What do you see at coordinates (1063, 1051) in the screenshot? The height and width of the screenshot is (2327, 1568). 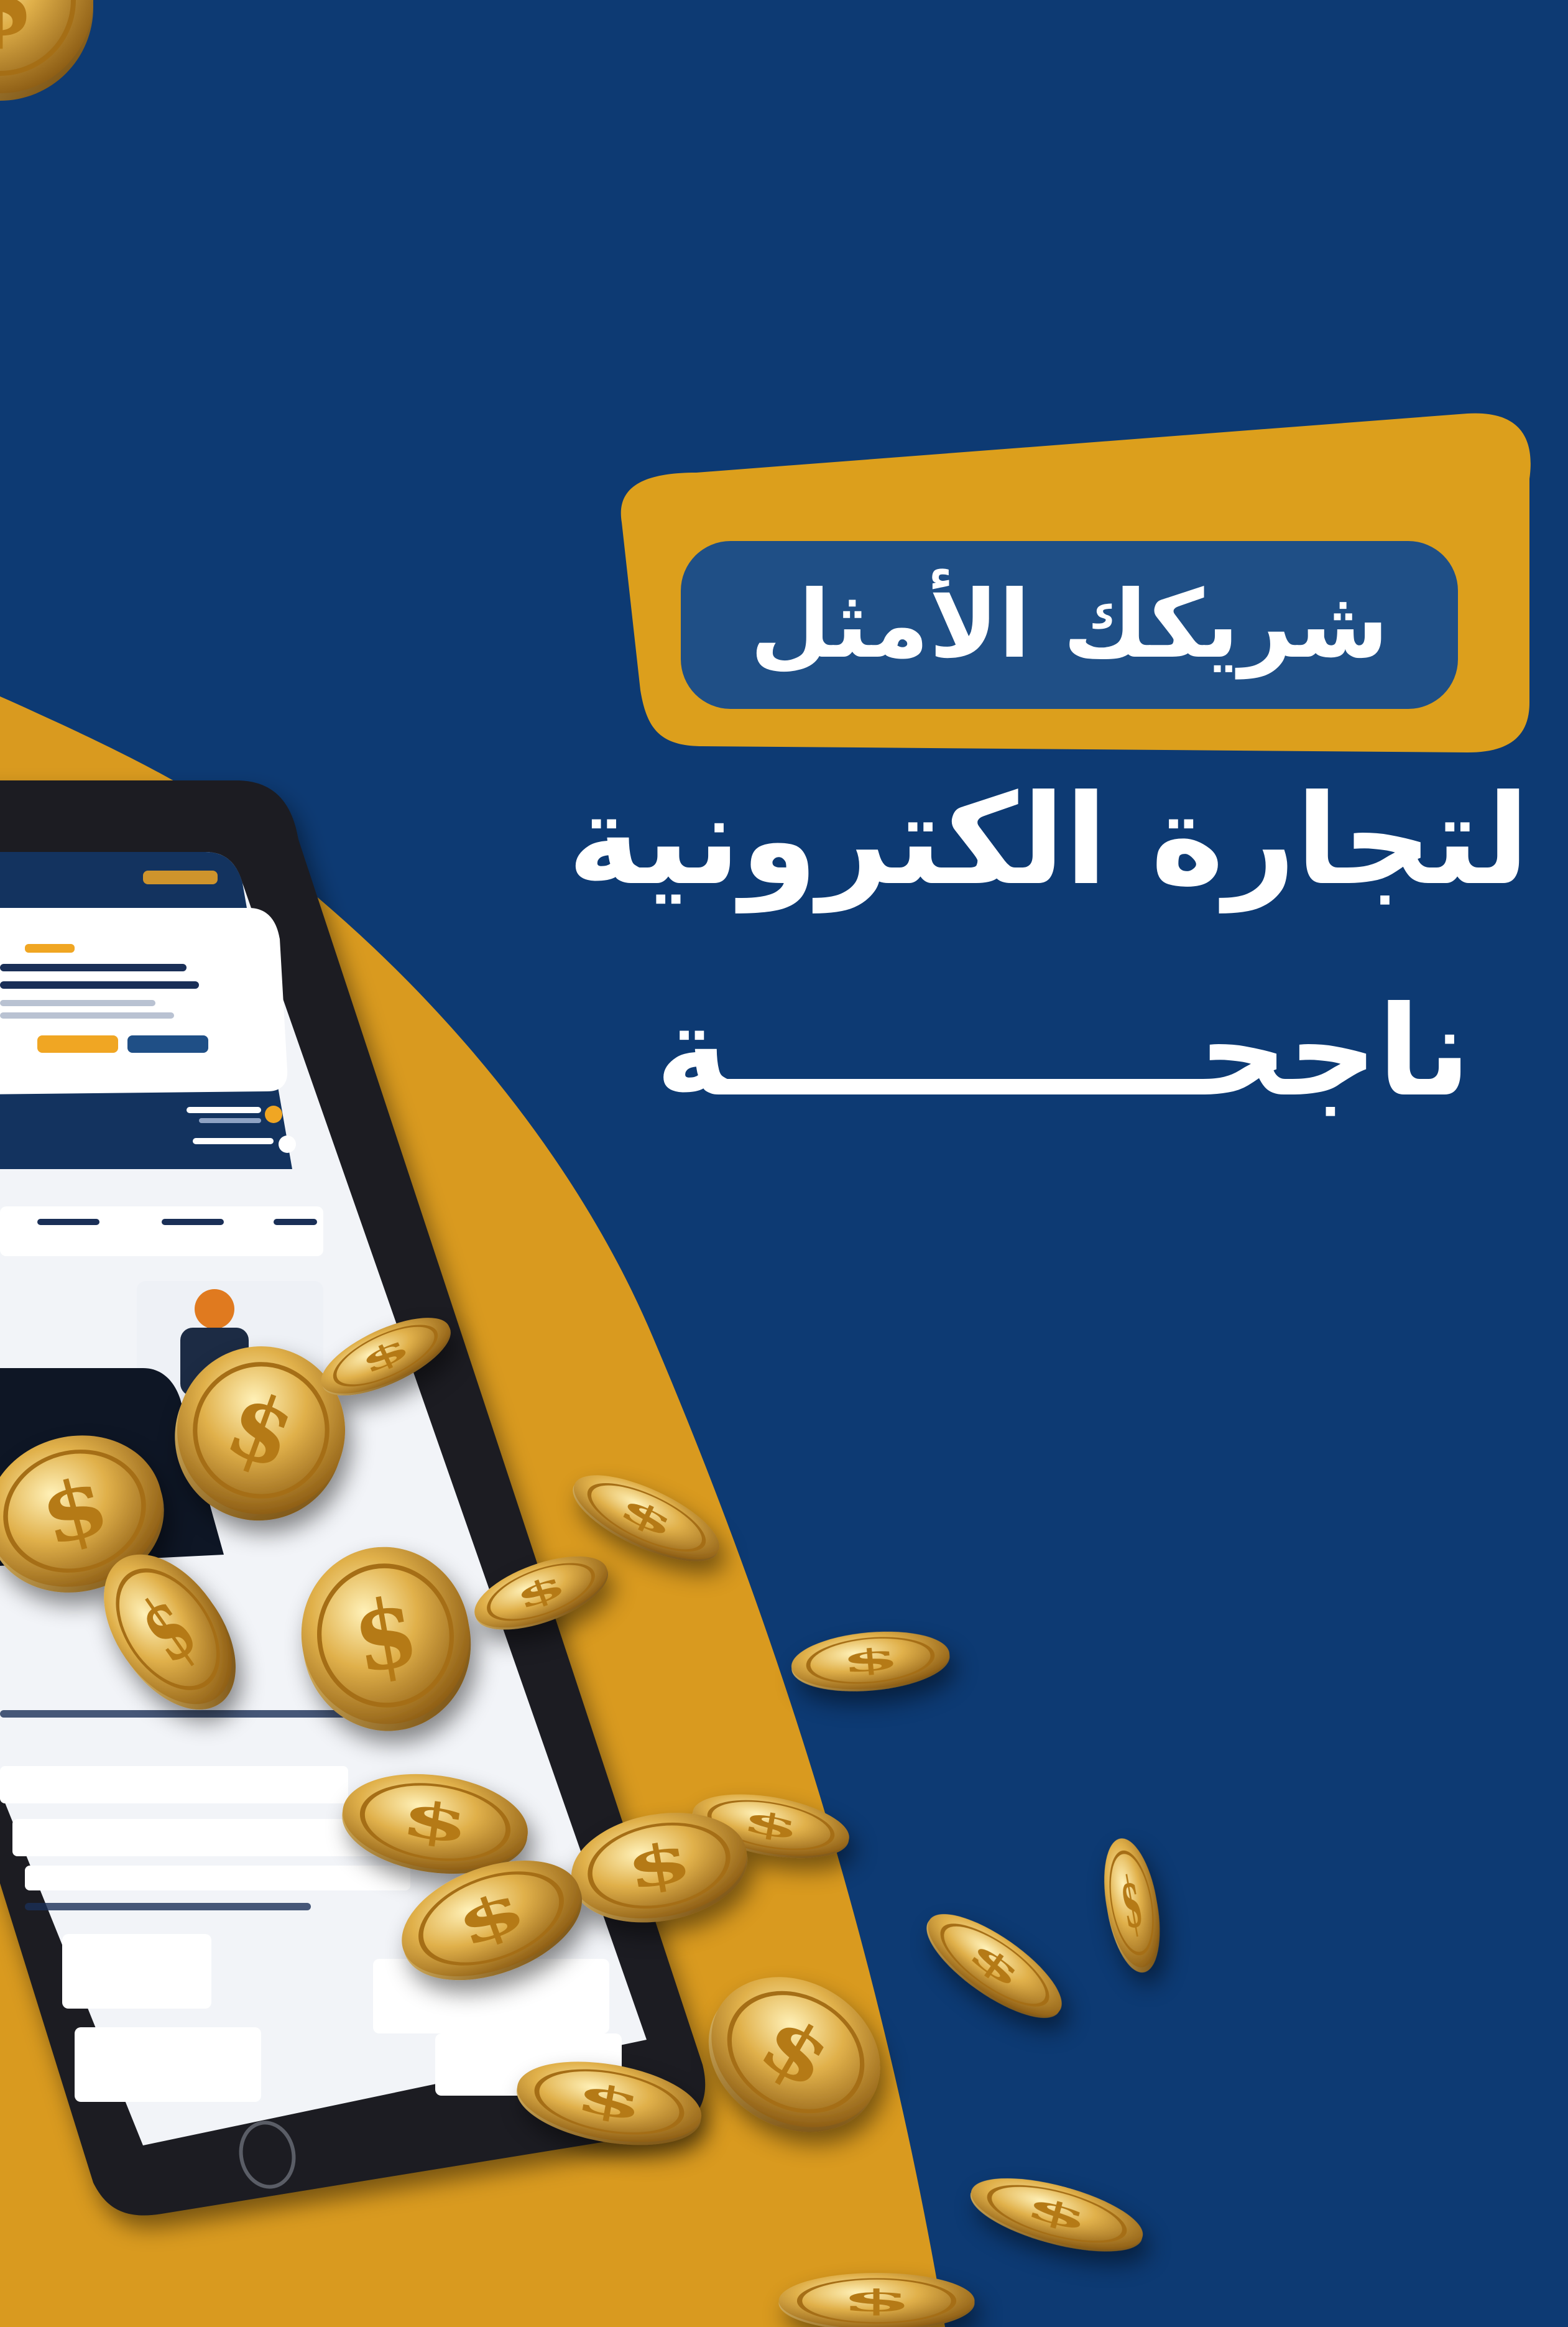 I see `headline-line-3: ناجحـــــــــــة` at bounding box center [1063, 1051].